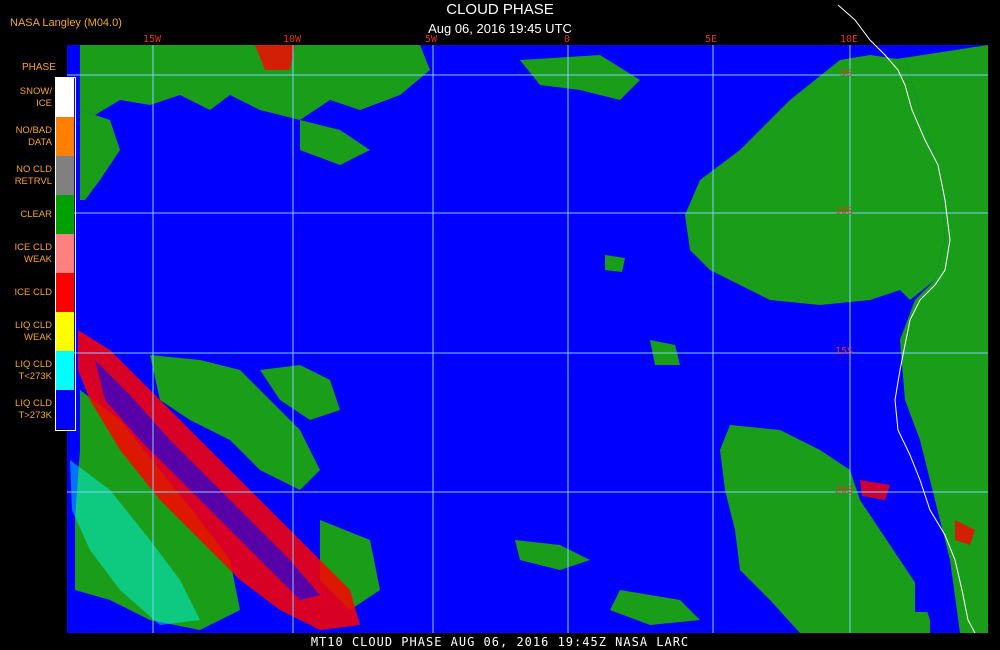 This screenshot has width=1000, height=650. I want to click on legend-header: PHASE, so click(39, 67).